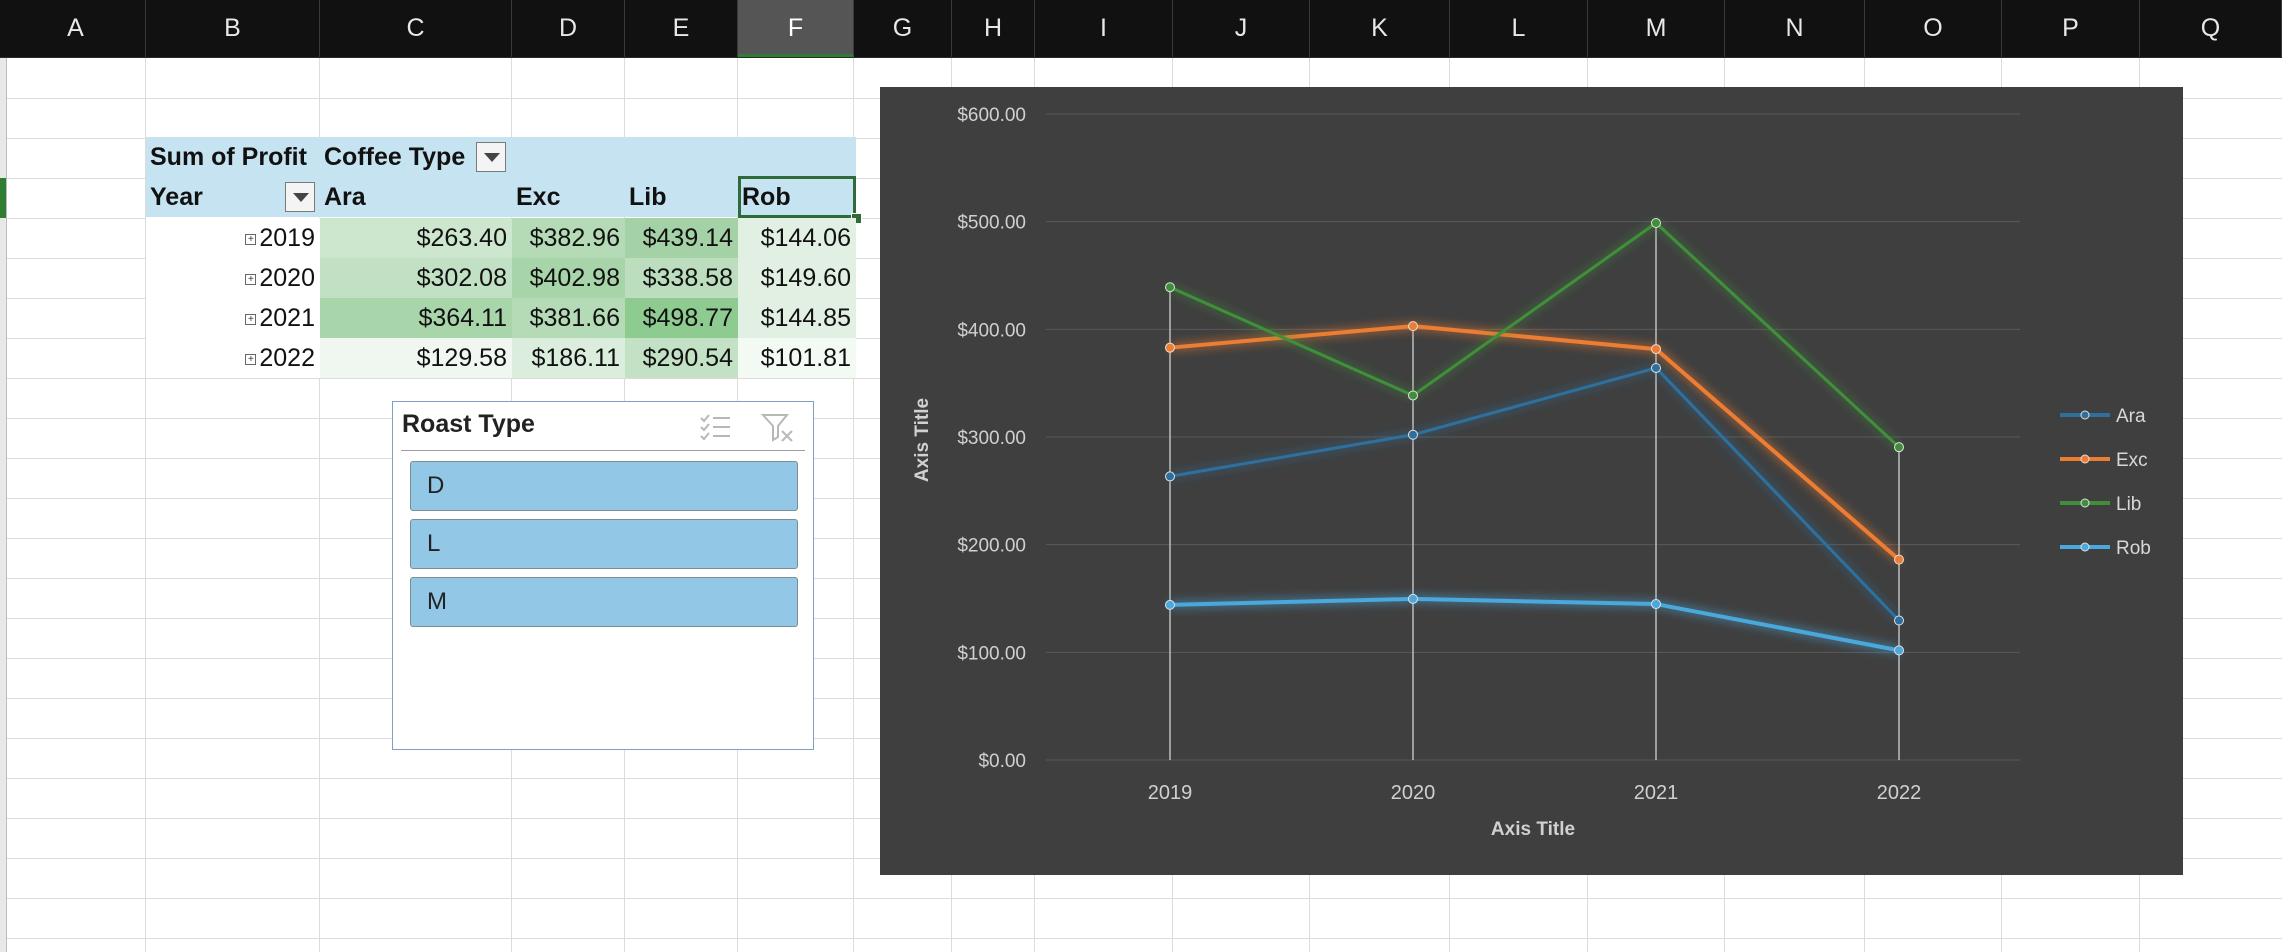 The width and height of the screenshot is (2282, 952). Describe the element at coordinates (287, 358) in the screenshot. I see `pivot-year-text: 2022` at that location.